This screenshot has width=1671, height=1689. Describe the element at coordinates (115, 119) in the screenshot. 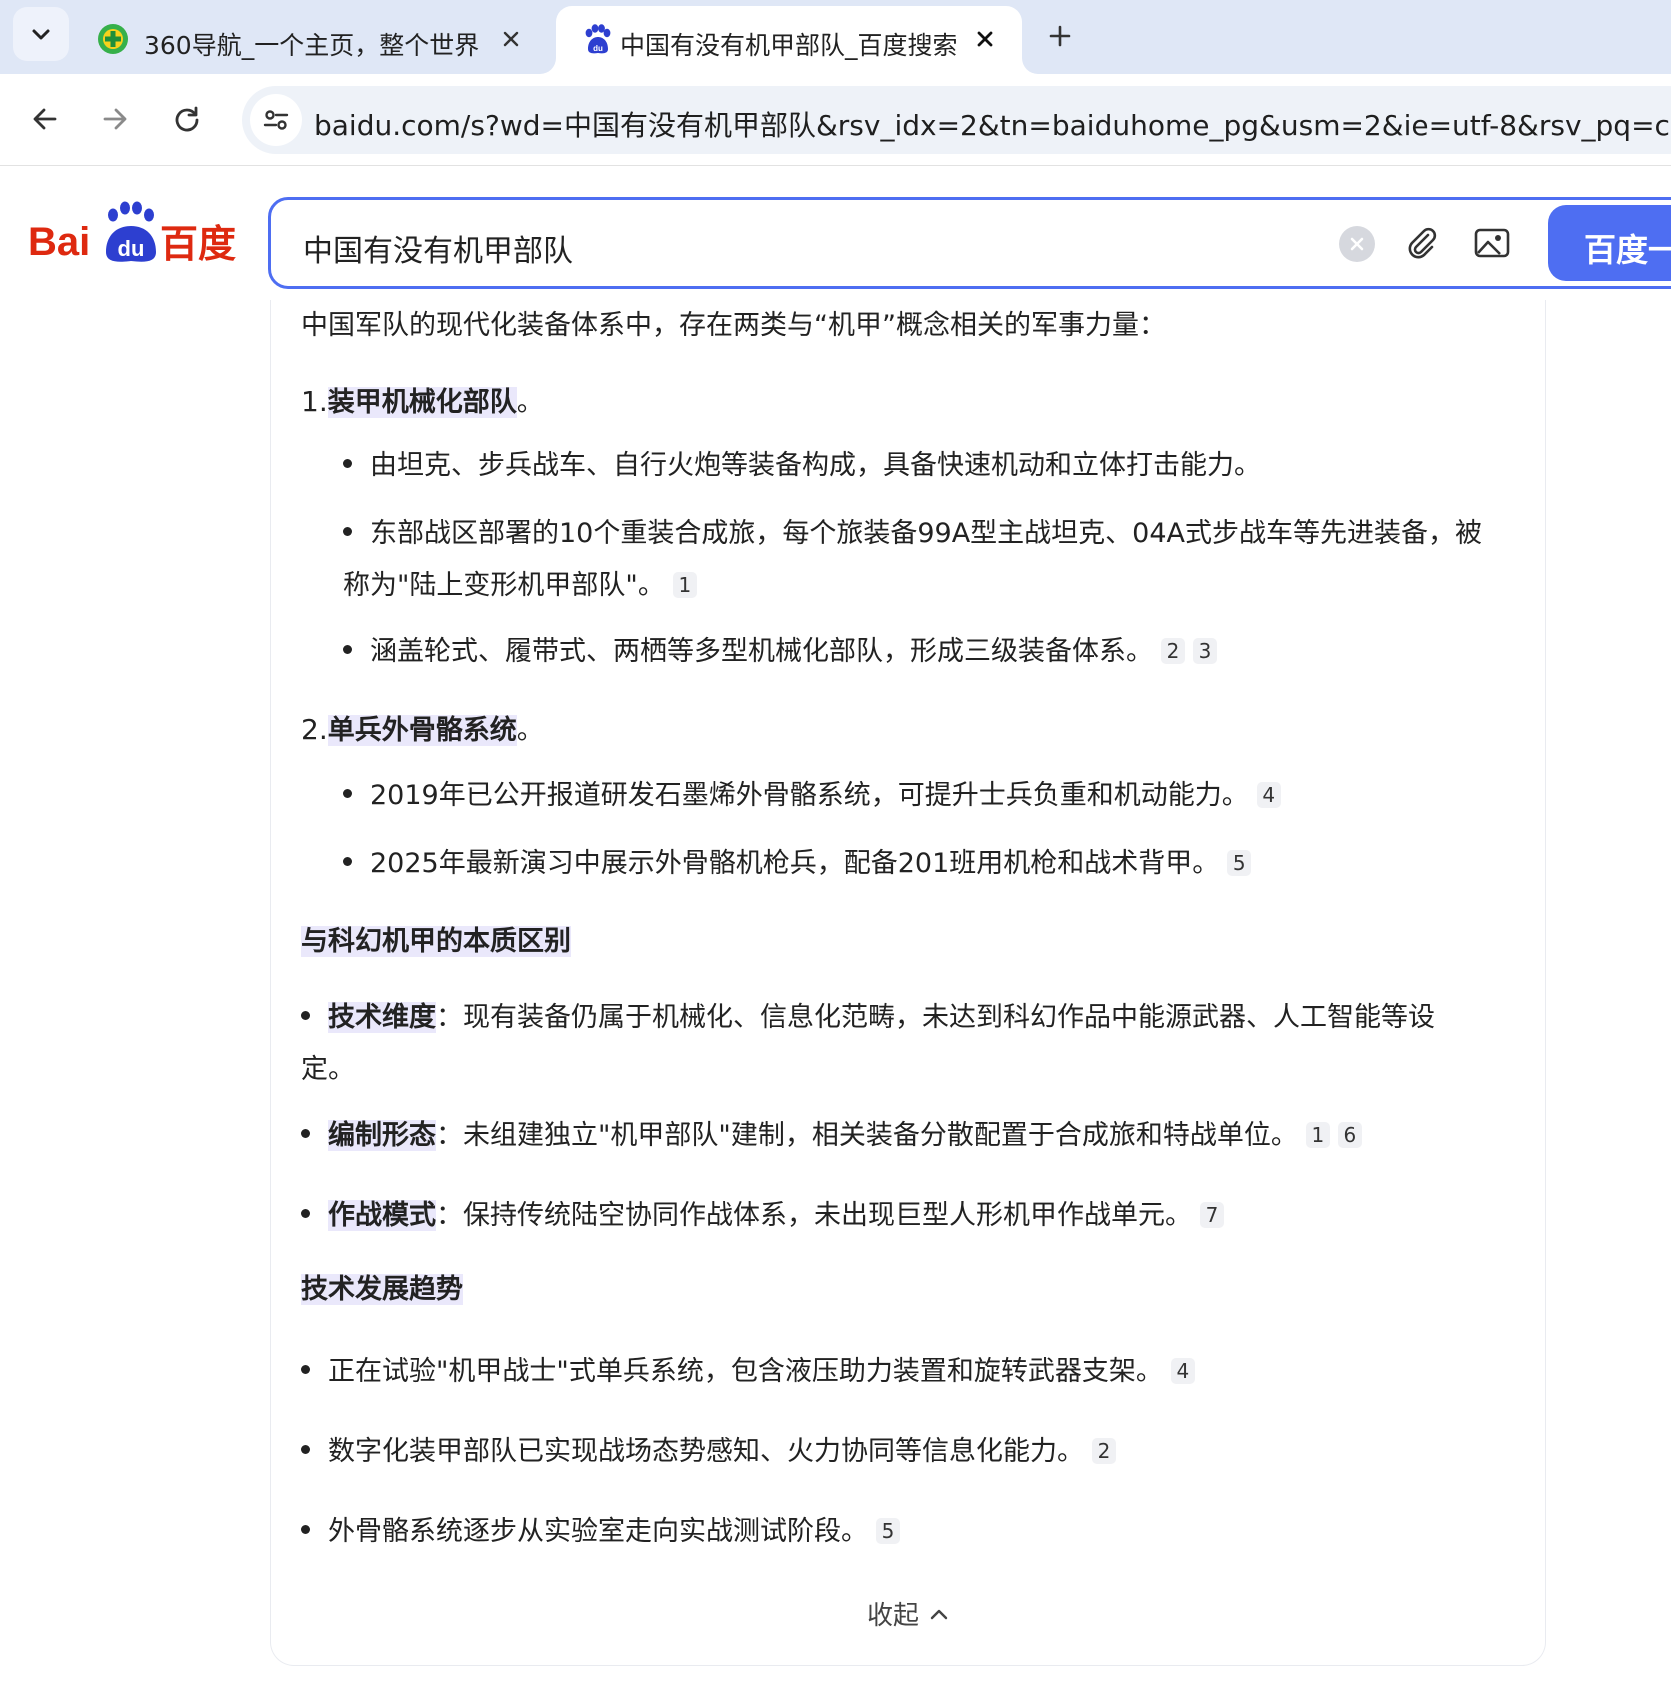

I see `forward-button` at that location.